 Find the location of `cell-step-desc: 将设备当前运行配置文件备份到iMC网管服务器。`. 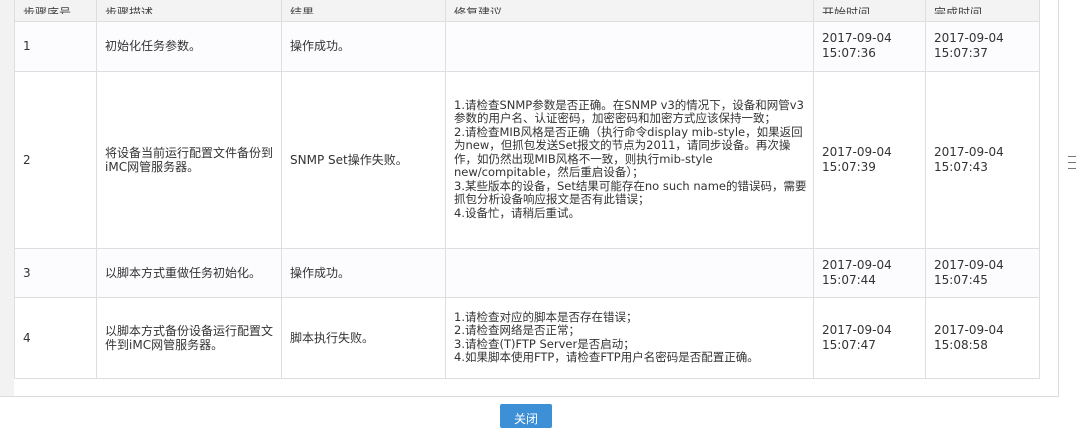

cell-step-desc: 将设备当前运行配置文件备份到iMC网管服务器。 is located at coordinates (189, 159).